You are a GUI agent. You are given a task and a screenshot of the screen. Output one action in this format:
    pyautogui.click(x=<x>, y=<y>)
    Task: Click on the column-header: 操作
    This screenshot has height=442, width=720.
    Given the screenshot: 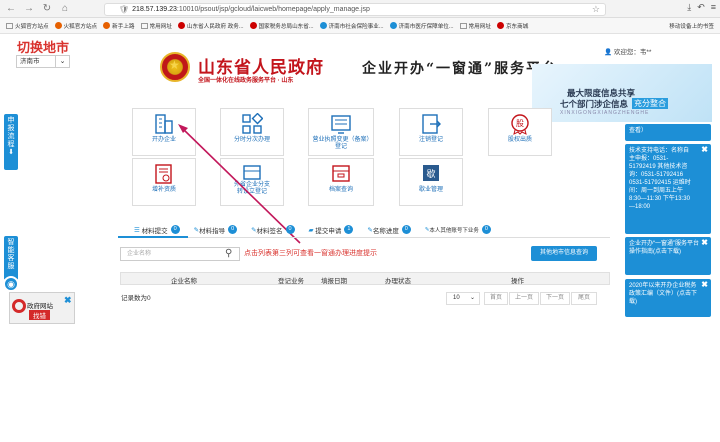 What is the action you would take?
    pyautogui.click(x=517, y=281)
    